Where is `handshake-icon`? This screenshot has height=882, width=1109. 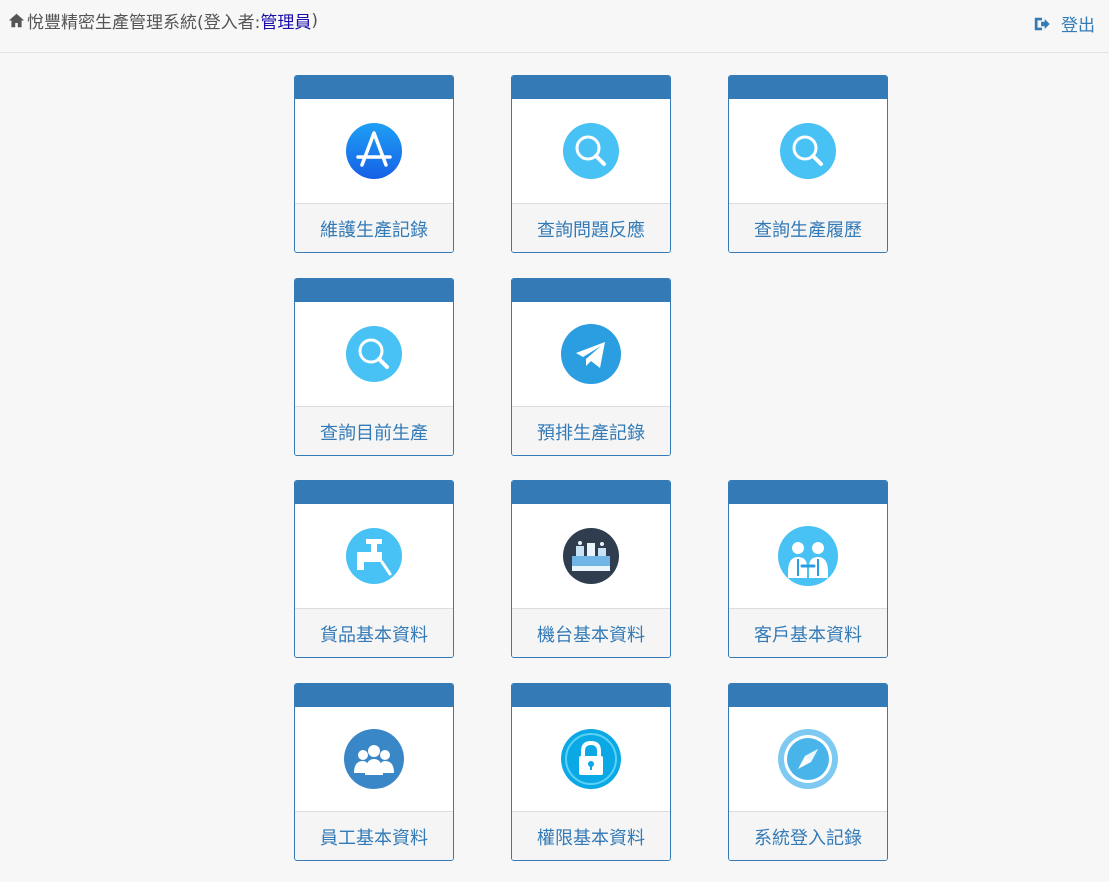
handshake-icon is located at coordinates (808, 556).